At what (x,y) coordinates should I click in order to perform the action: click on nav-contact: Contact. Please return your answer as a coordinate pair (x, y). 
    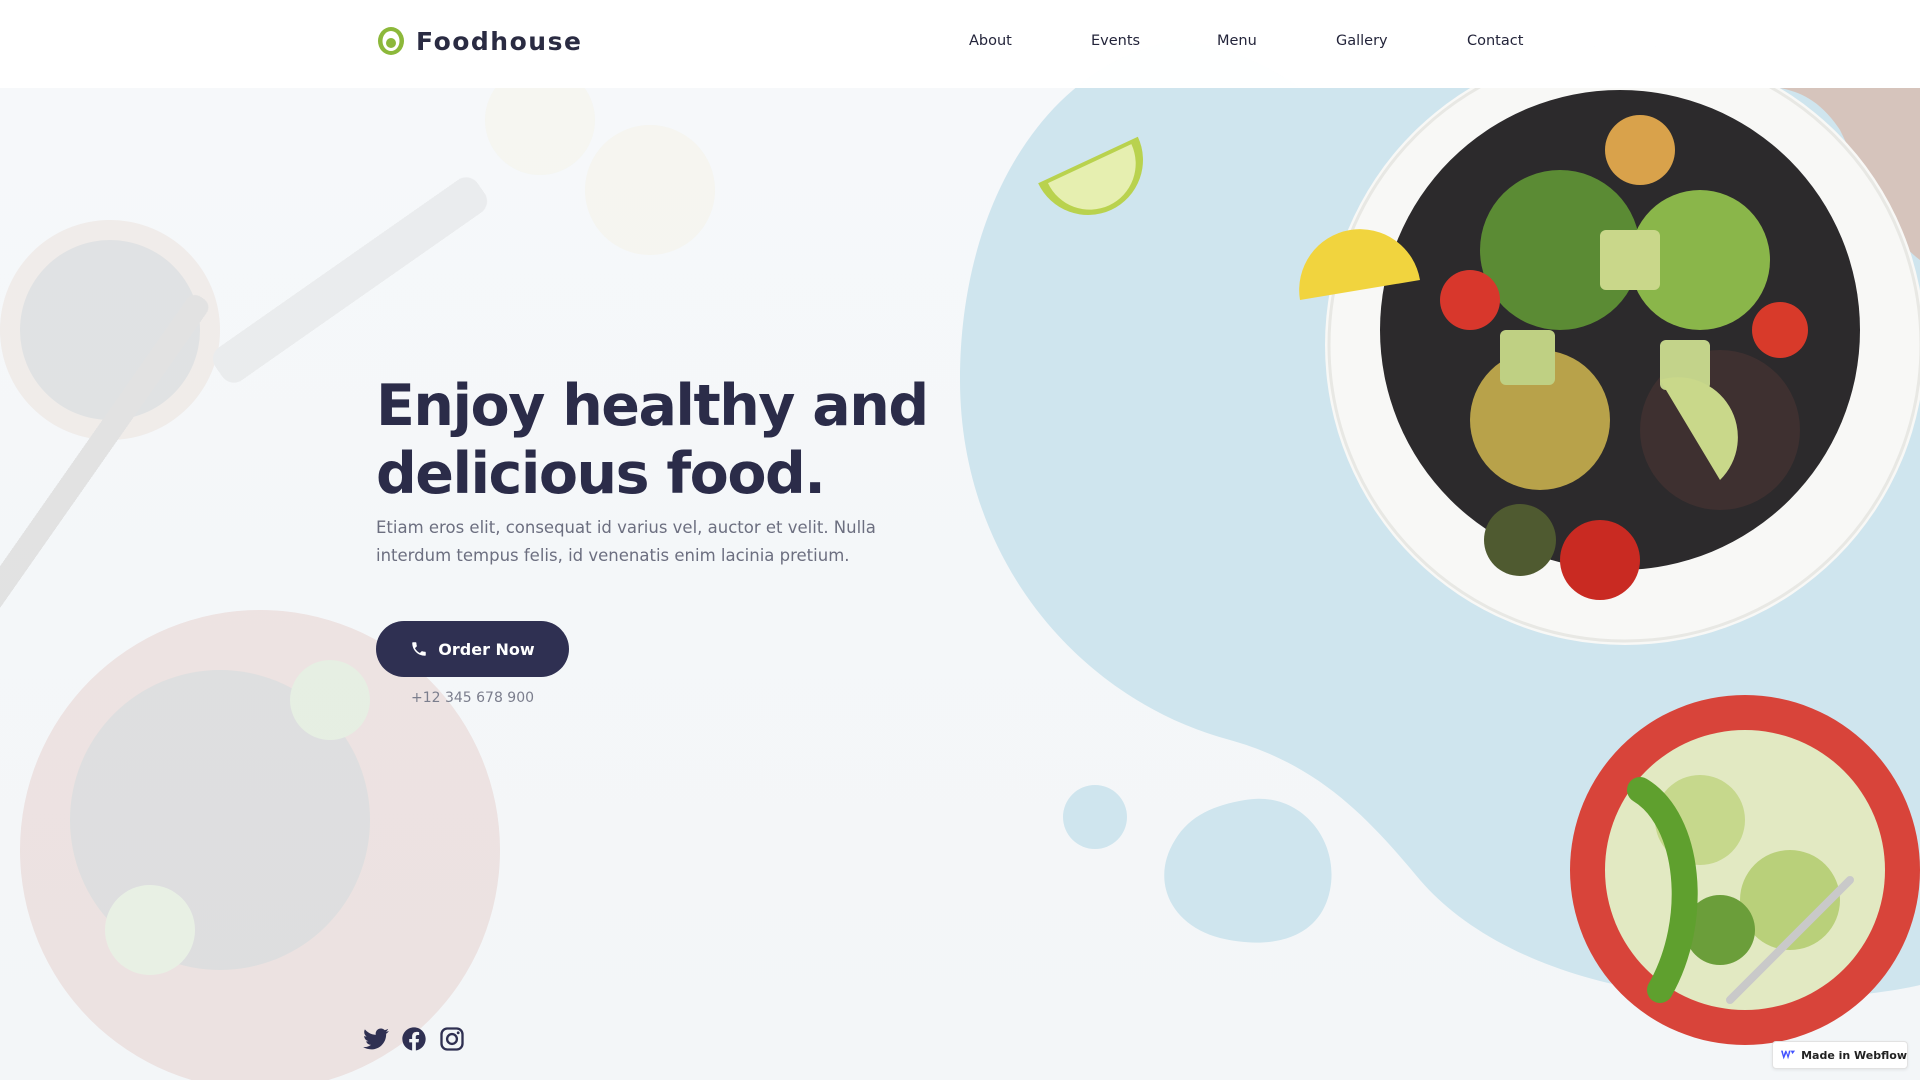
    Looking at the image, I should click on (1495, 41).